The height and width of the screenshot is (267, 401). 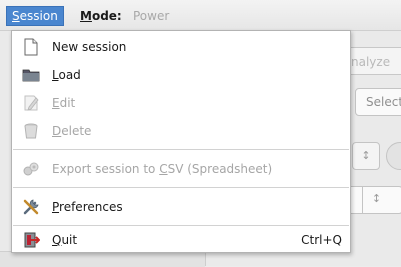 I want to click on menu-item-export-csv: Export session to CSV (Spreadsheet), so click(x=181, y=169).